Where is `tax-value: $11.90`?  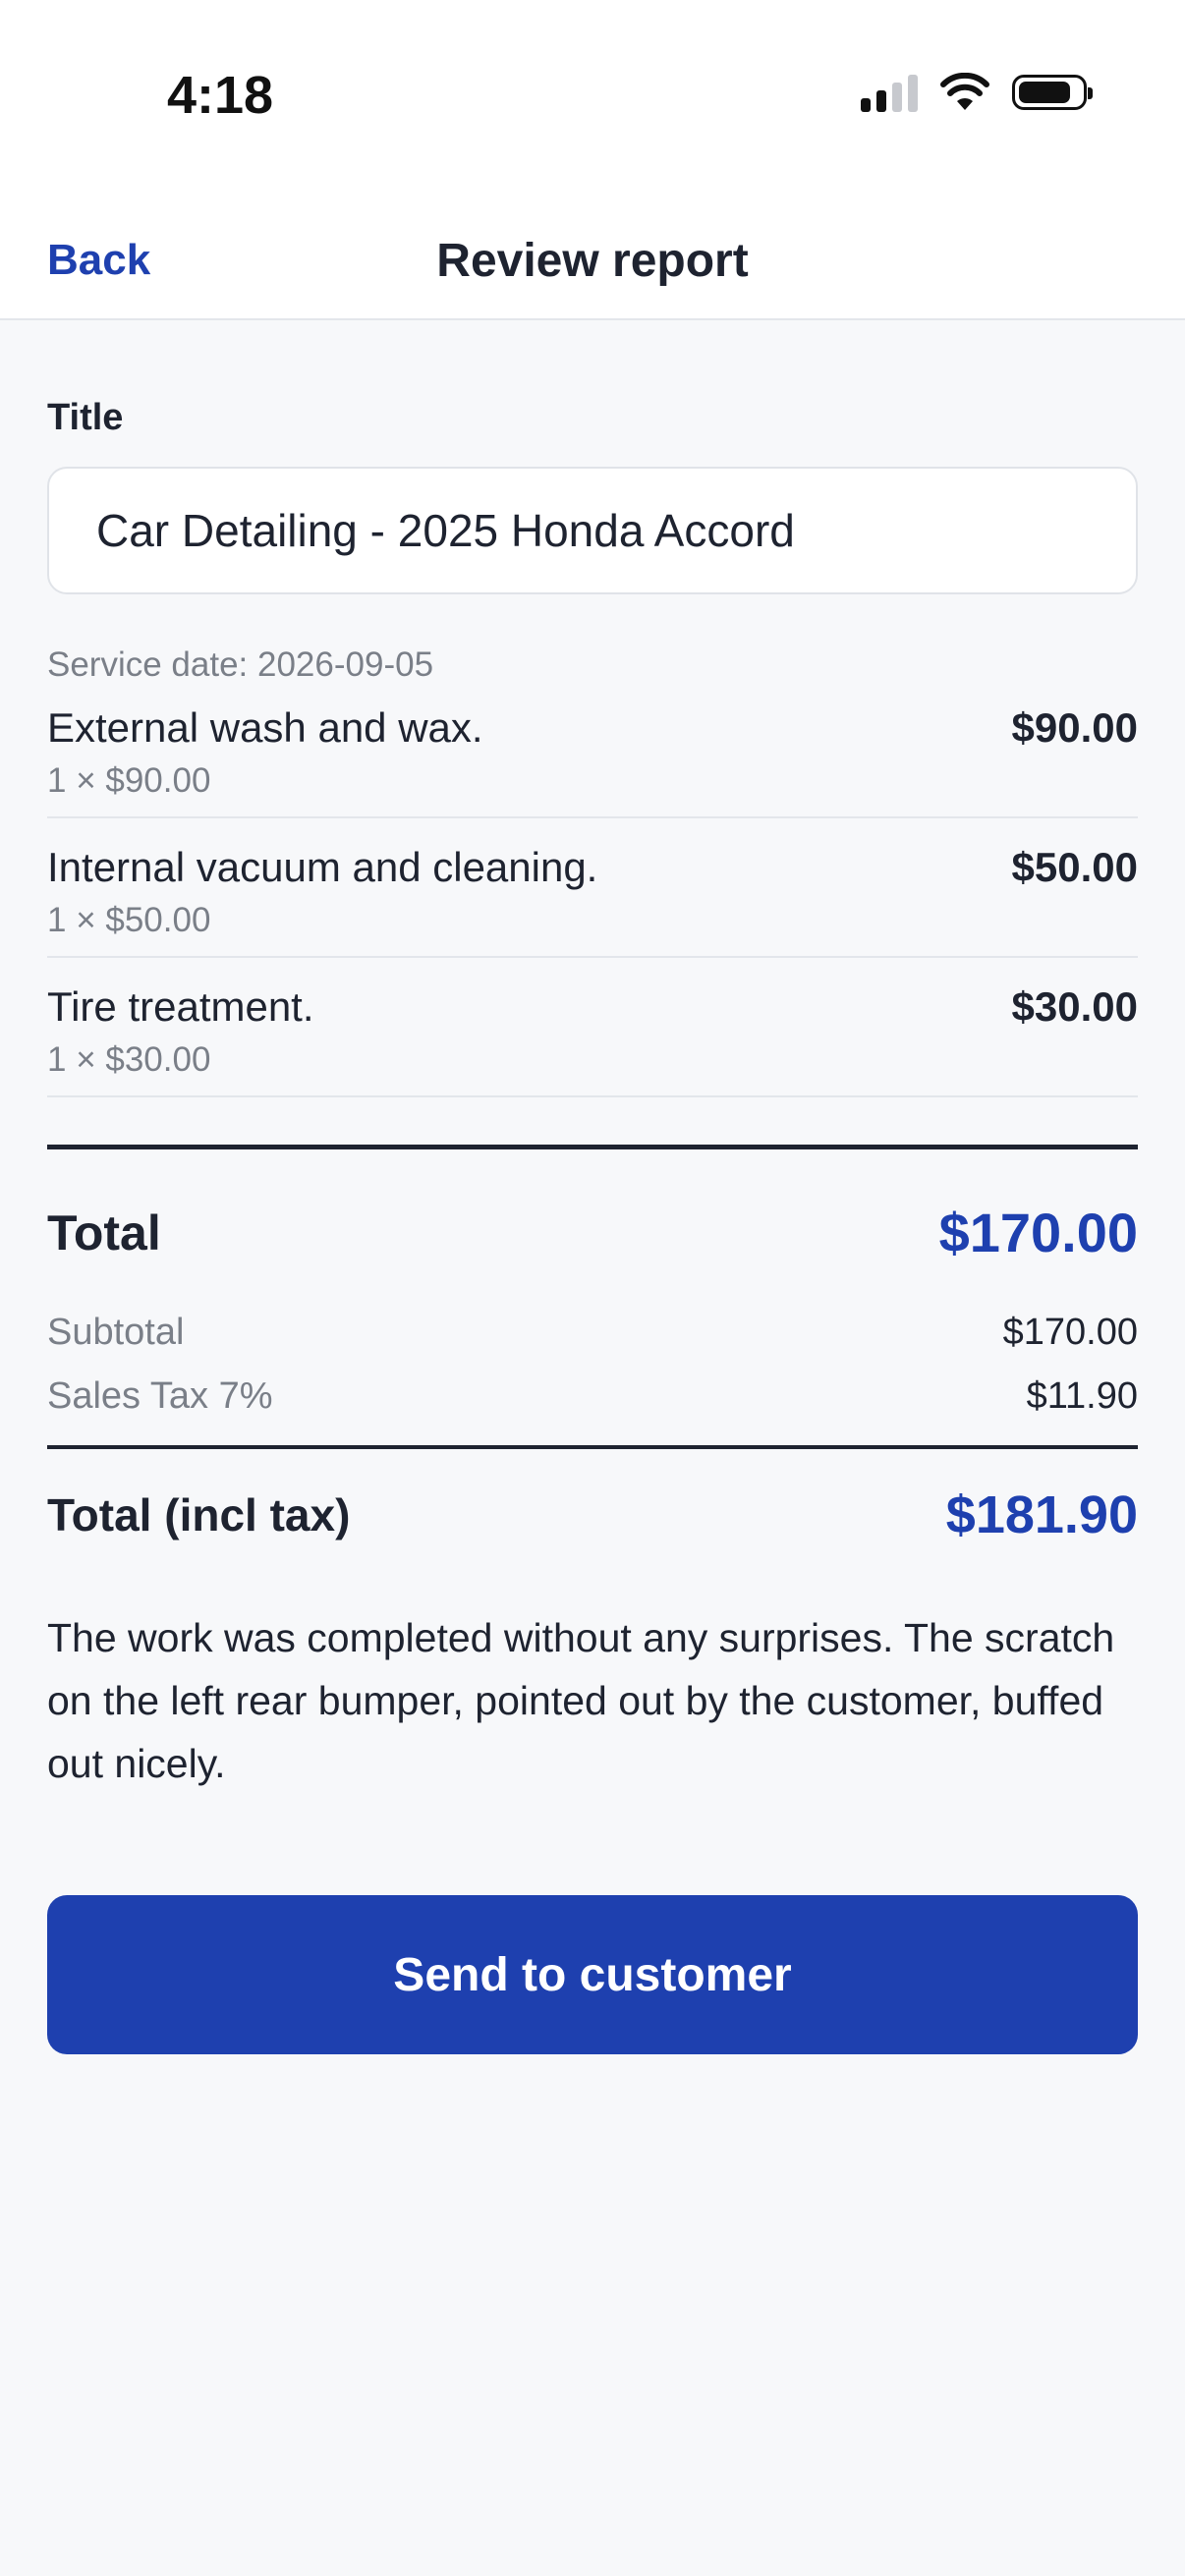
tax-value: $11.90 is located at coordinates (1082, 1396).